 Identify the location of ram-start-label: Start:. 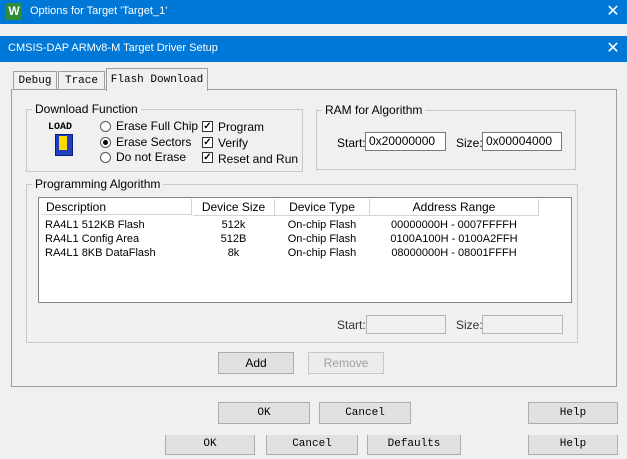
(351, 143).